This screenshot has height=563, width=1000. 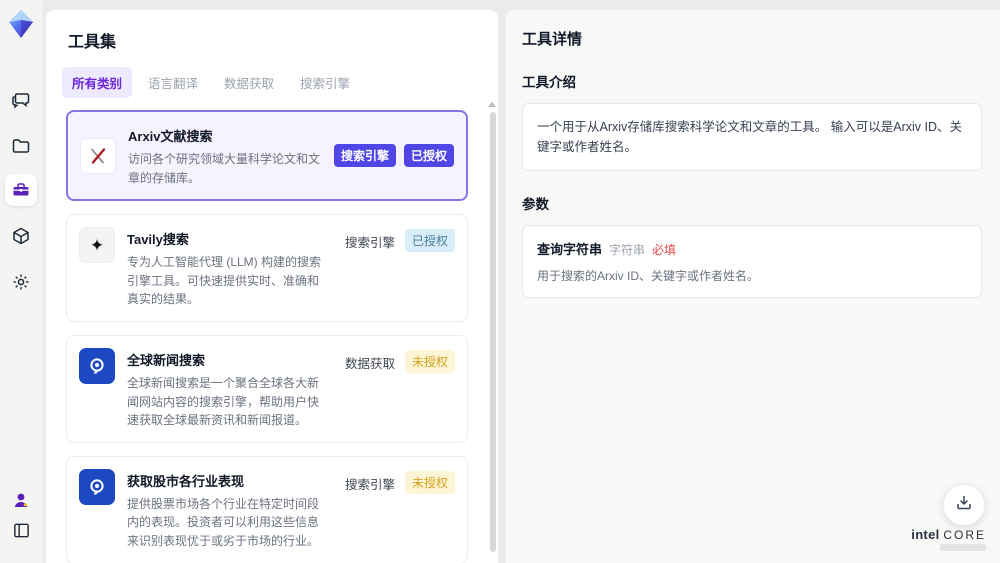 What do you see at coordinates (648, 276) in the screenshot?
I see `param-description: 用于搜索的Arxiv ID、关键字或作者姓名。` at bounding box center [648, 276].